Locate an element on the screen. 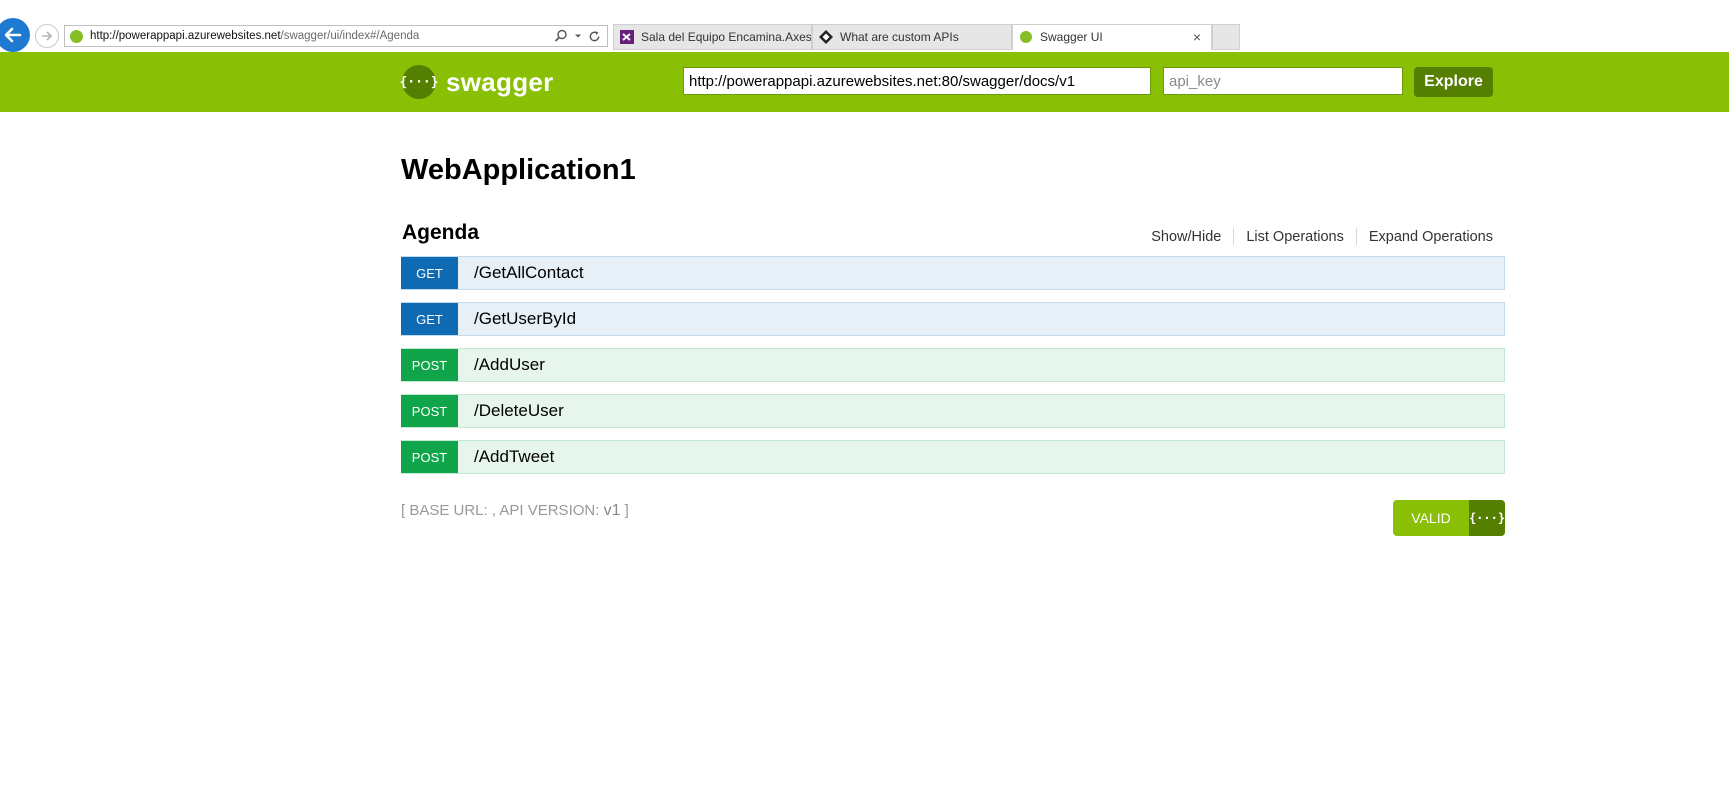 The image size is (1729, 788). operation-path: /DeleteUser is located at coordinates (519, 411).